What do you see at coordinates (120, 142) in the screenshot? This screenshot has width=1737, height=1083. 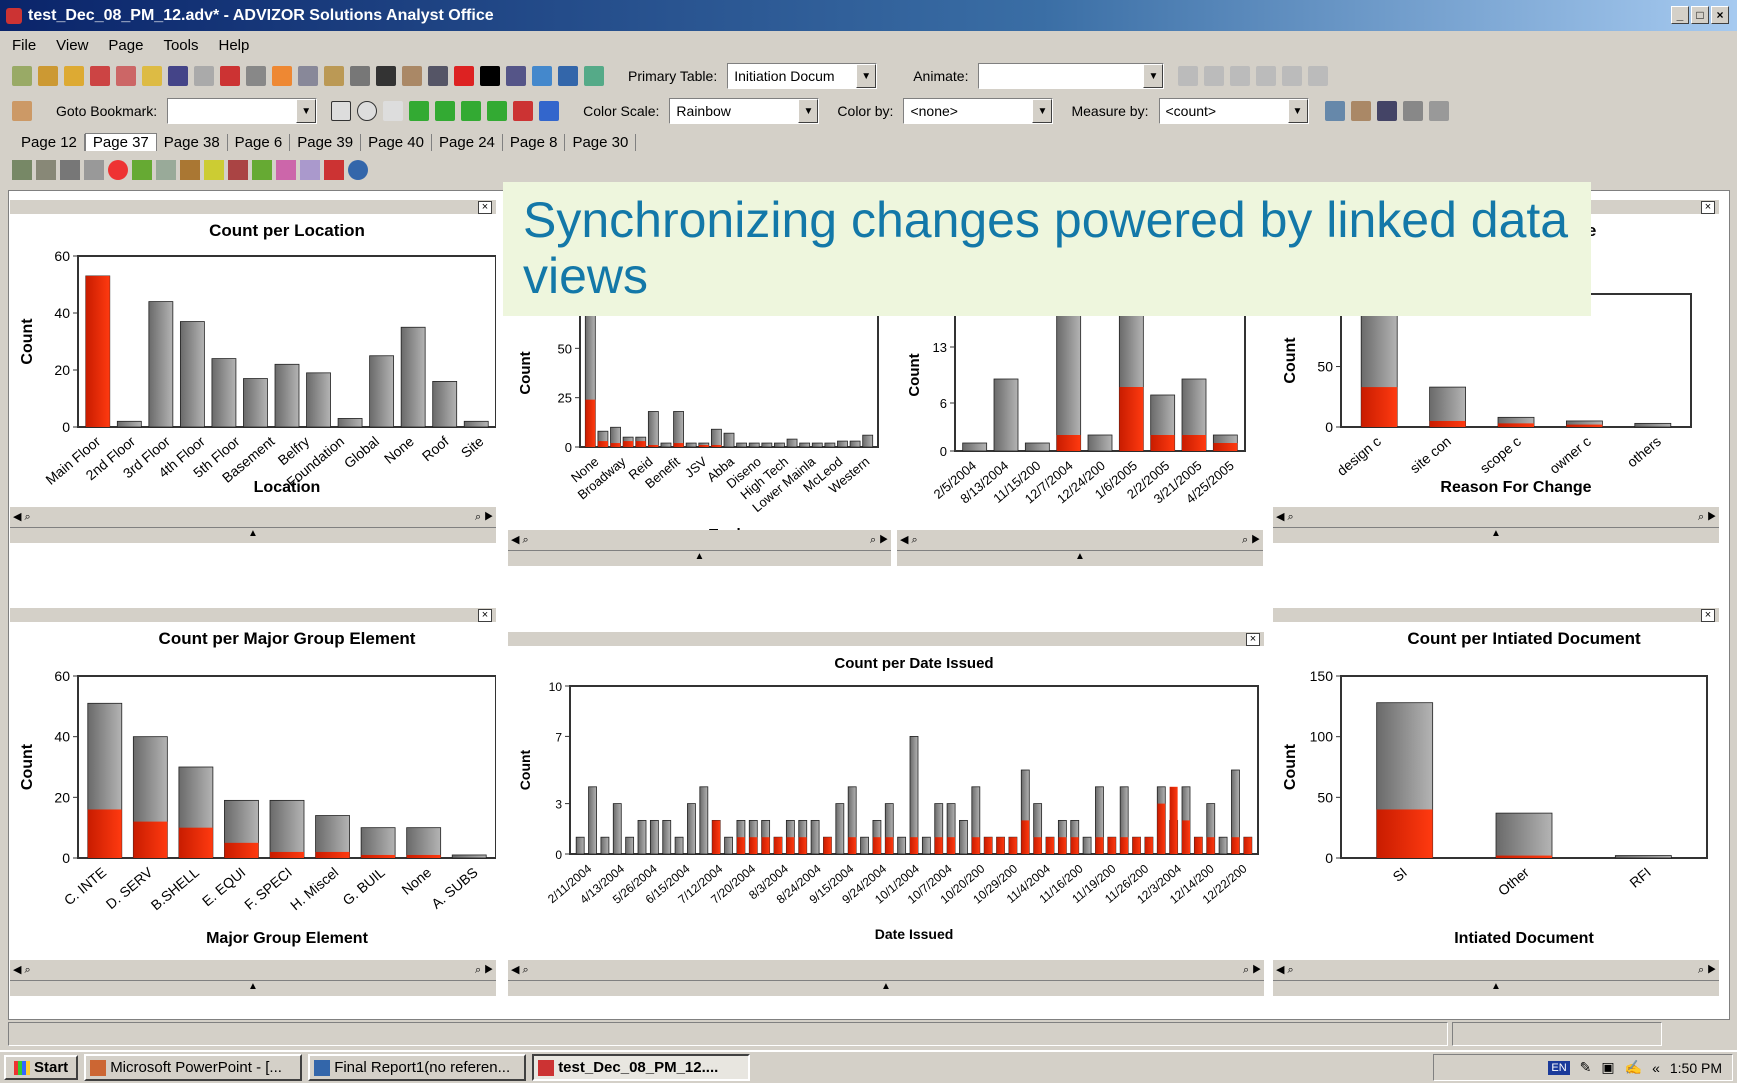 I see `tab-page-37: Page 37` at bounding box center [120, 142].